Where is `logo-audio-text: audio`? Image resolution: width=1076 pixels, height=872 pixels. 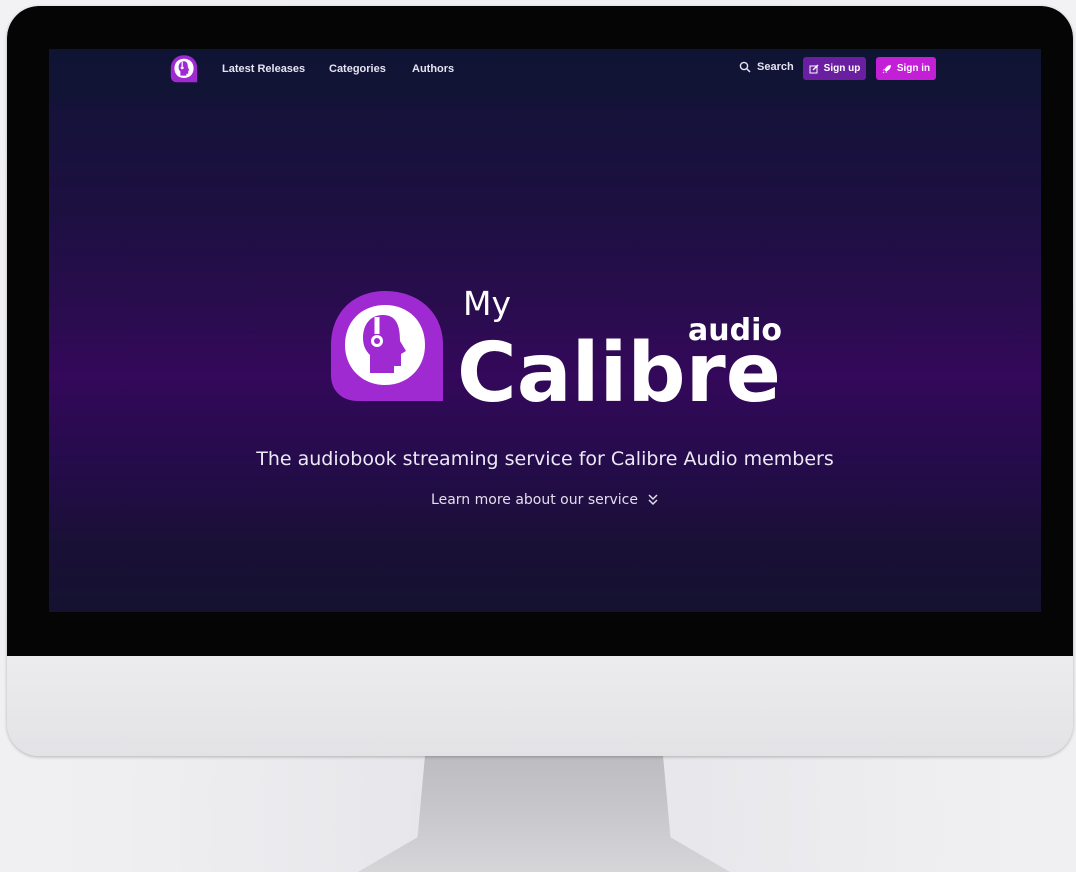 logo-audio-text: audio is located at coordinates (735, 330).